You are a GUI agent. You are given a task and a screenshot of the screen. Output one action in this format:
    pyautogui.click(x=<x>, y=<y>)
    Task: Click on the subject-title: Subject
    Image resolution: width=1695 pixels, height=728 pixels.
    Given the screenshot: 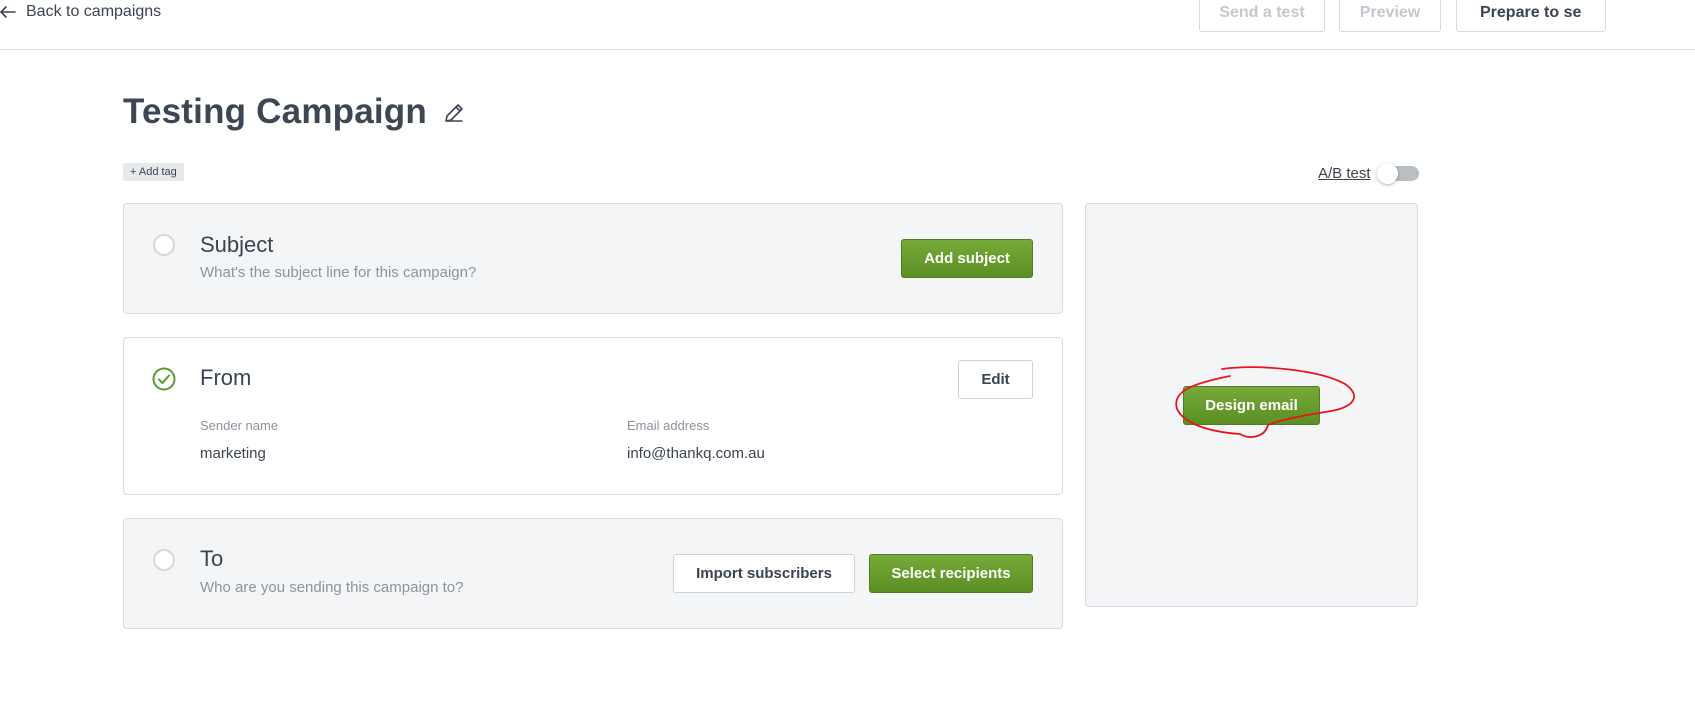 What is the action you would take?
    pyautogui.click(x=237, y=244)
    